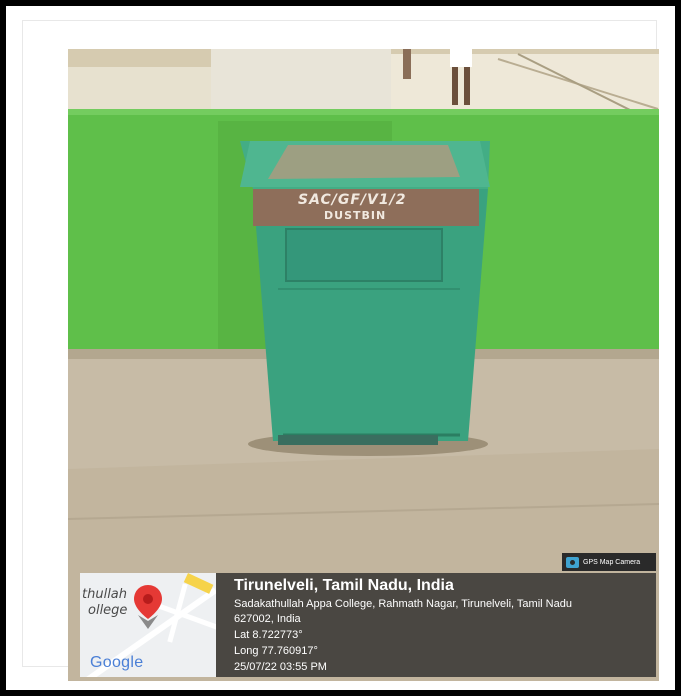 This screenshot has height=696, width=681. What do you see at coordinates (572, 562) in the screenshot?
I see `camera-icon` at bounding box center [572, 562].